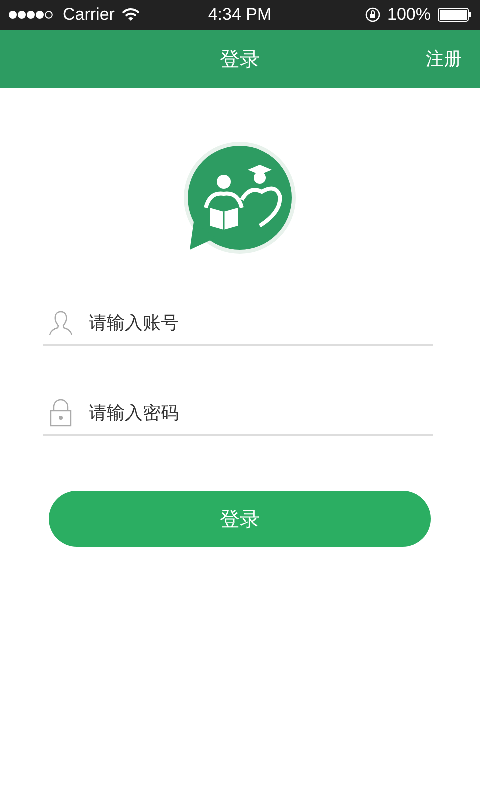 The image size is (480, 800). What do you see at coordinates (260, 323) in the screenshot?
I see `account-field: 请输入账号` at bounding box center [260, 323].